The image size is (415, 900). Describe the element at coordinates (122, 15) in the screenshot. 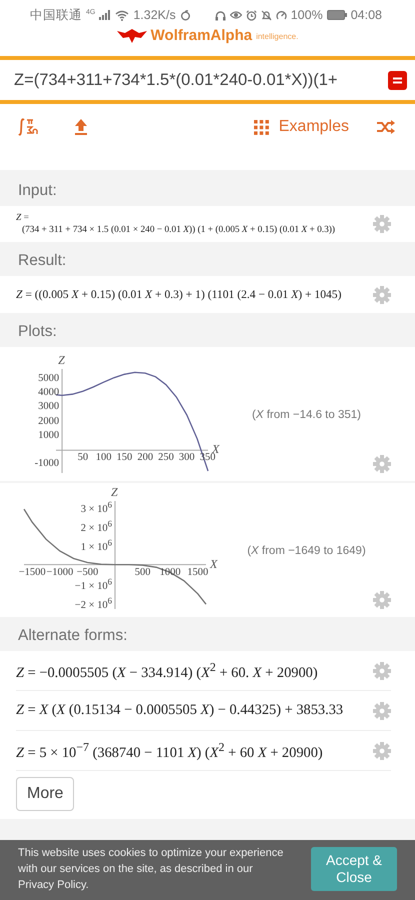

I see `wifi-icon` at that location.